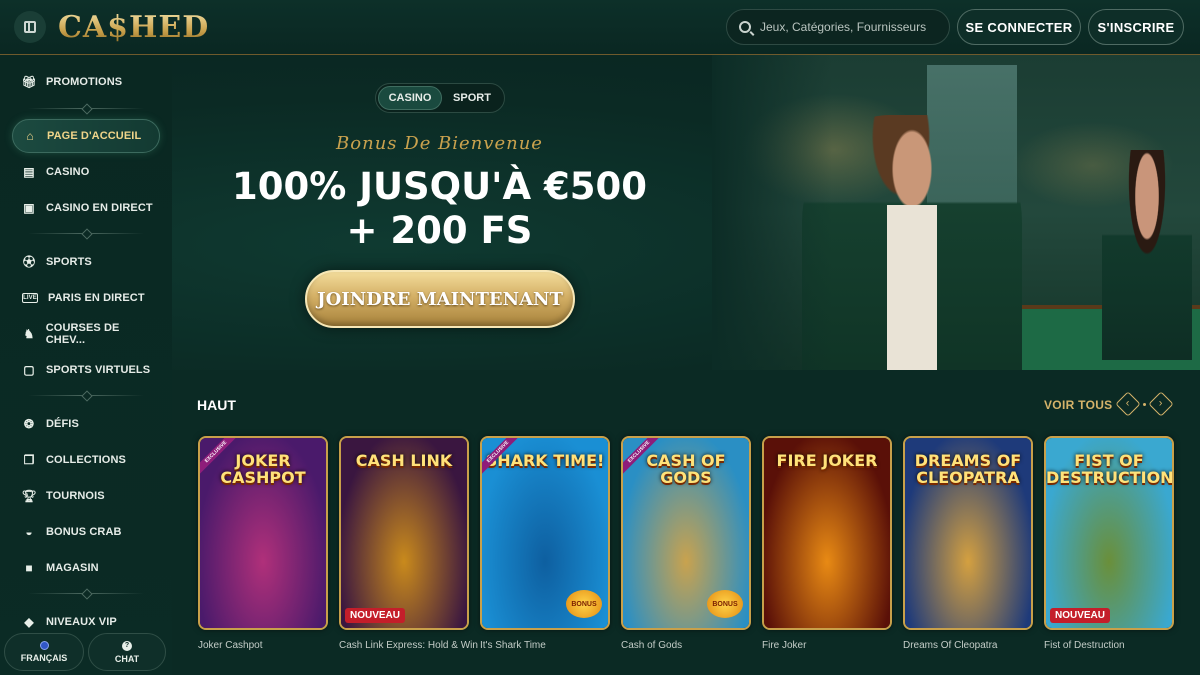 The image size is (1200, 675). Describe the element at coordinates (29, 370) in the screenshot. I see `virtual-sports-icon: ▢` at that location.